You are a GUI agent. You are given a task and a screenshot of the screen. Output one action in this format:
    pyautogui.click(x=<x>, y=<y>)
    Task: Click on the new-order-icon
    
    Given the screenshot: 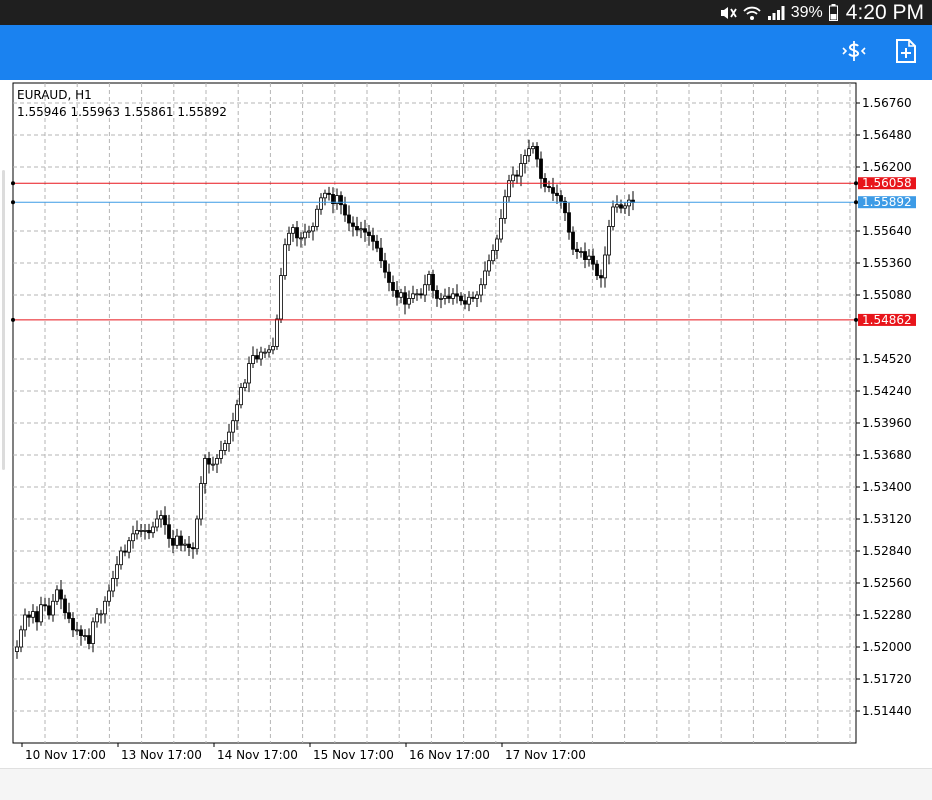 What is the action you would take?
    pyautogui.click(x=906, y=53)
    